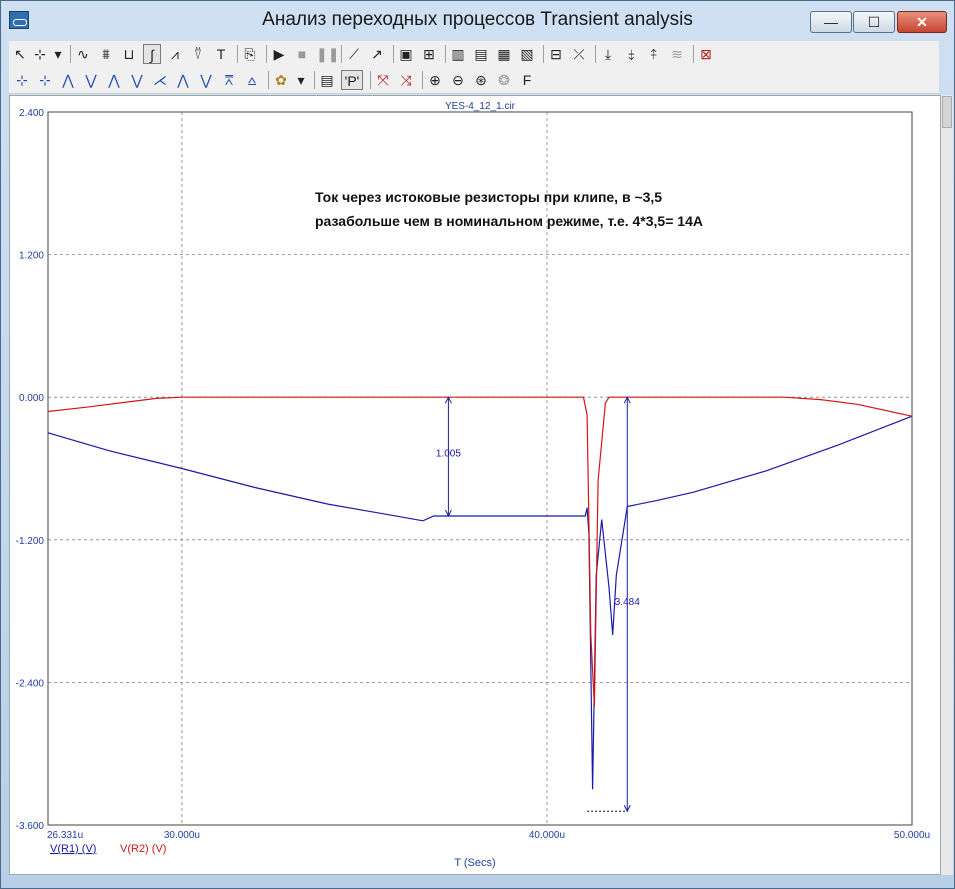  Describe the element at coordinates (91, 80) in the screenshot. I see `valley-tool-icon: ⋁` at that location.